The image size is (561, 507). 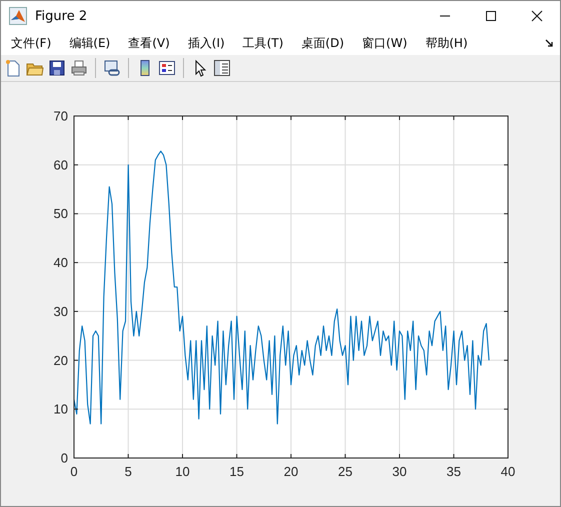 What do you see at coordinates (61, 311) in the screenshot?
I see `y-tick-label: 30` at bounding box center [61, 311].